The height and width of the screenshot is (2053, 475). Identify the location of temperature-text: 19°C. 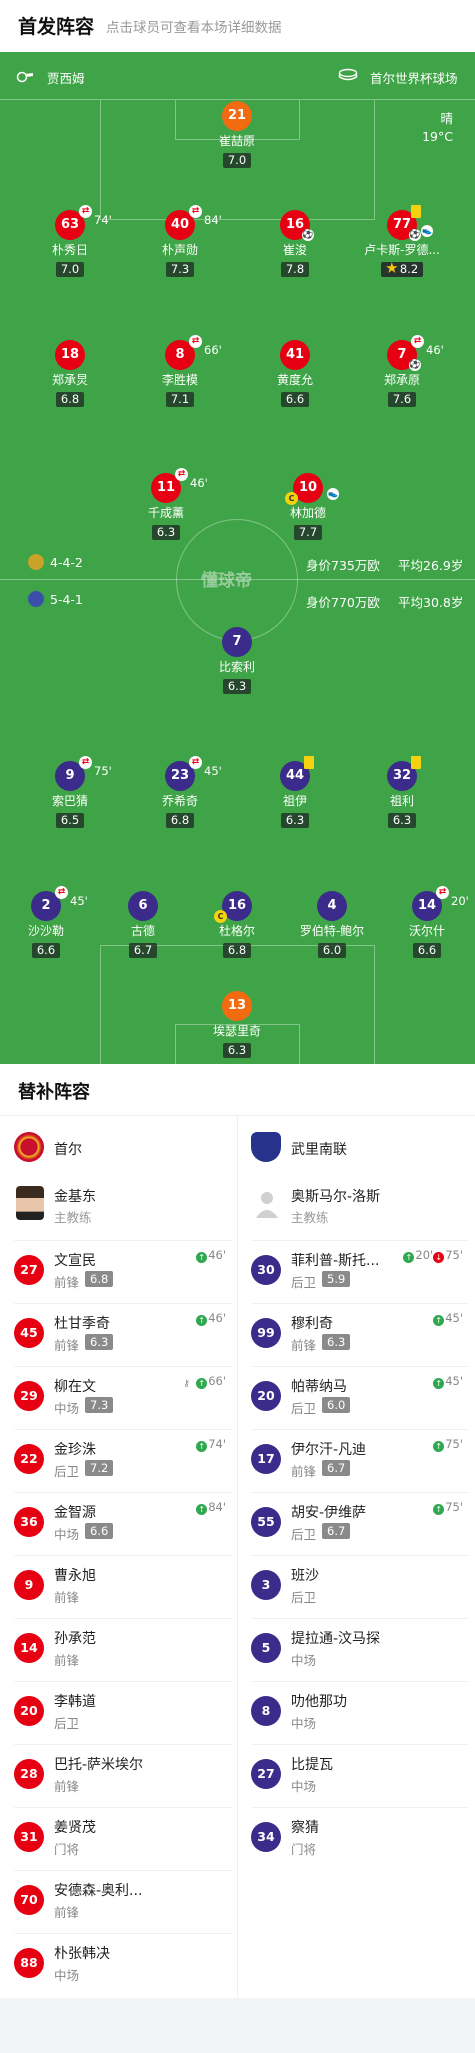
(437, 136).